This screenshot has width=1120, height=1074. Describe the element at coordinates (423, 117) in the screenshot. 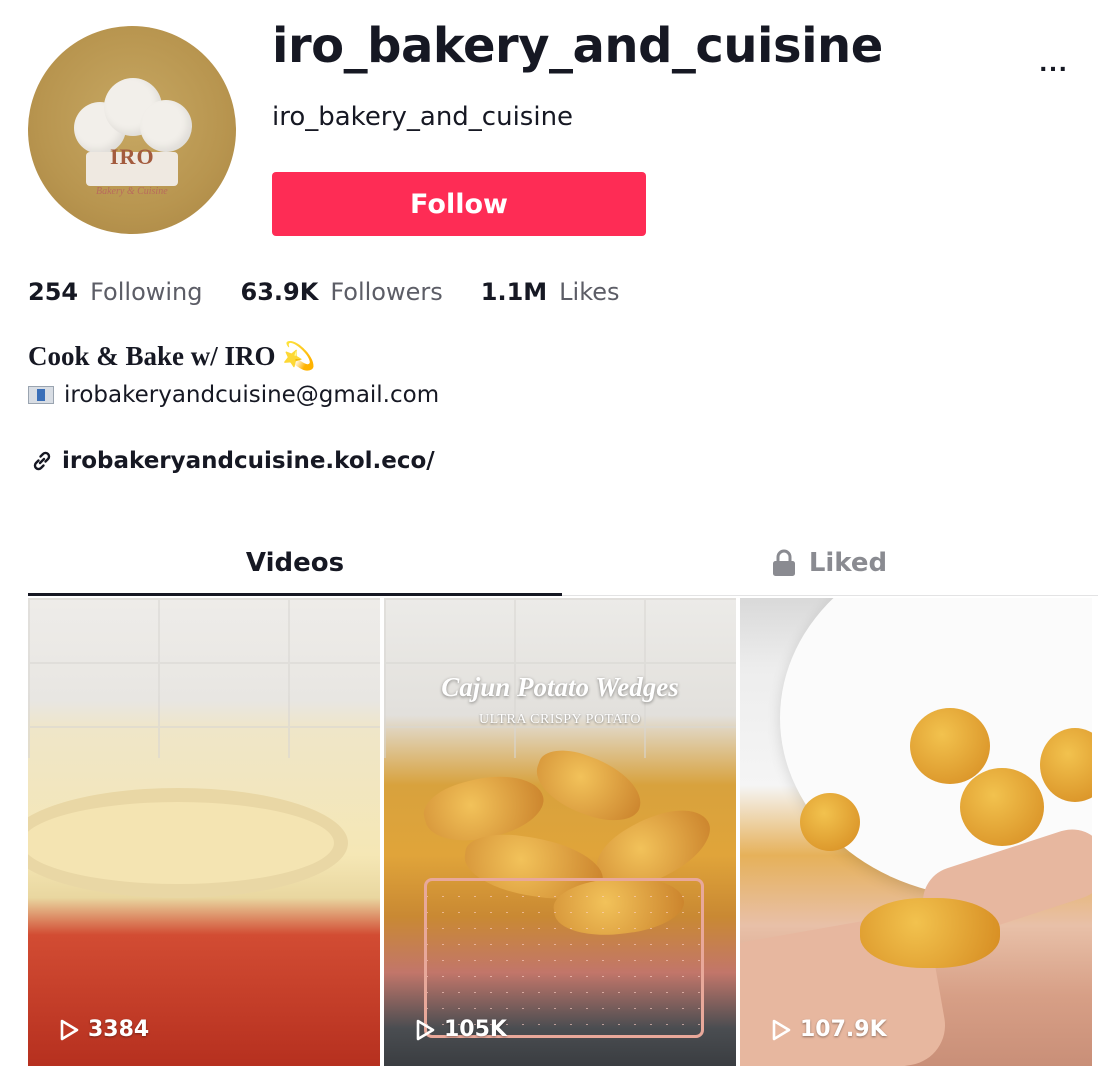

I see `profile-subtitle: iro_bakery_and_cuisine` at that location.